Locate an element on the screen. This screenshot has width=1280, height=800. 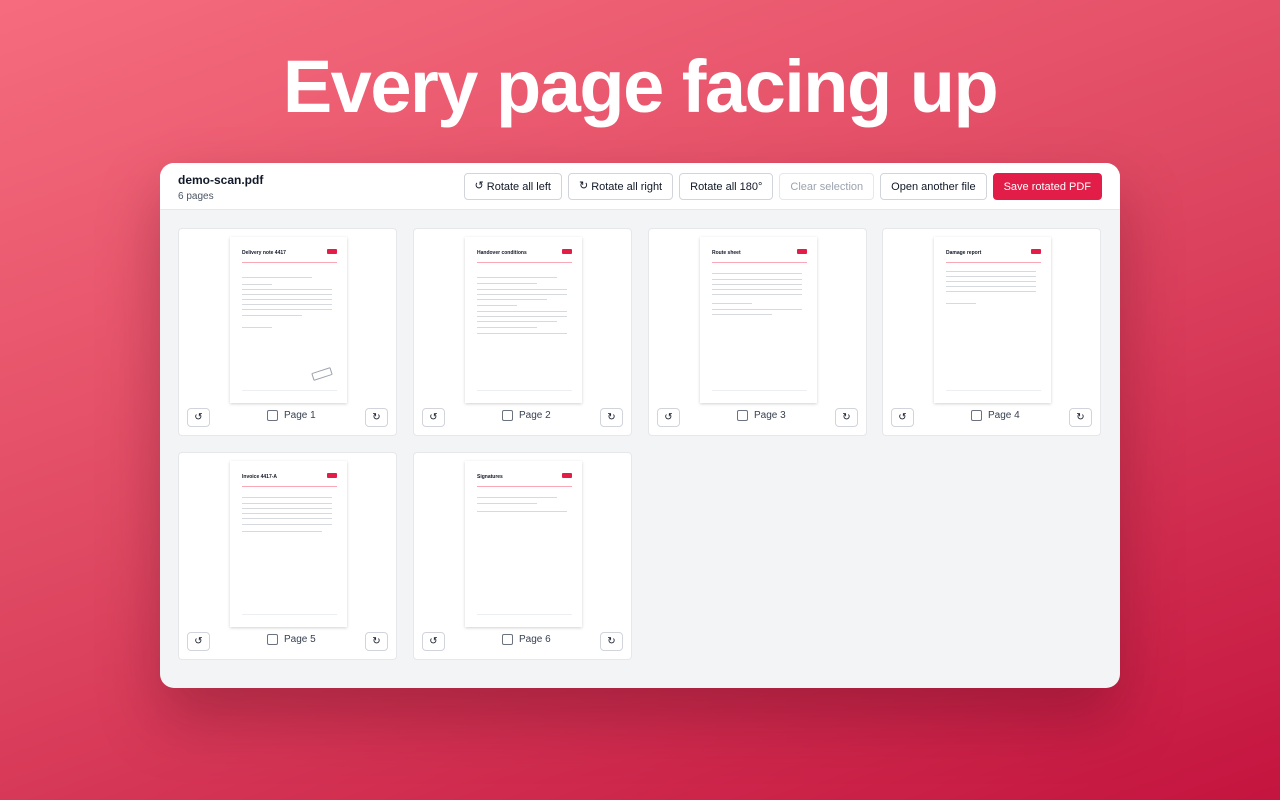
page-count: 6 pages is located at coordinates (196, 196).